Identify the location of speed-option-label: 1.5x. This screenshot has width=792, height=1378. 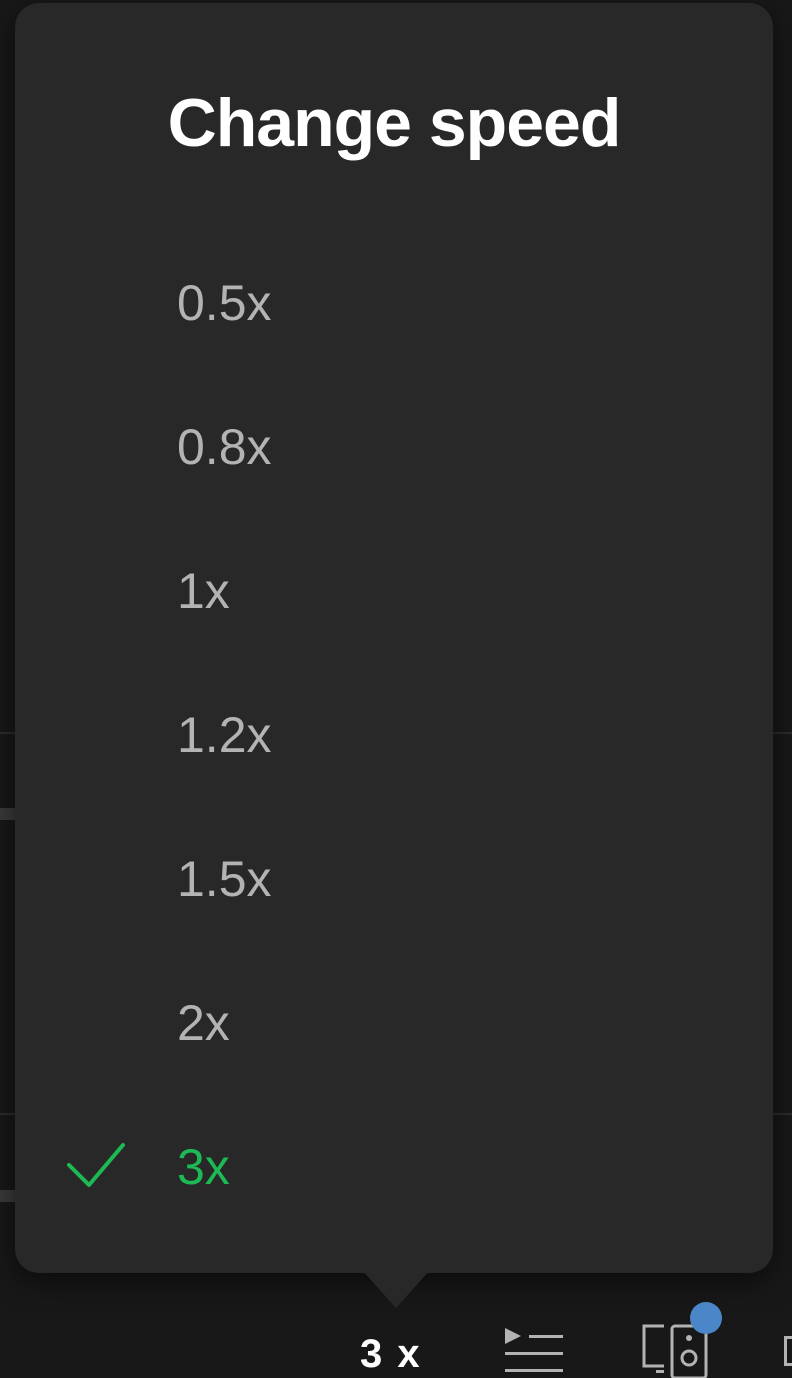
(224, 879).